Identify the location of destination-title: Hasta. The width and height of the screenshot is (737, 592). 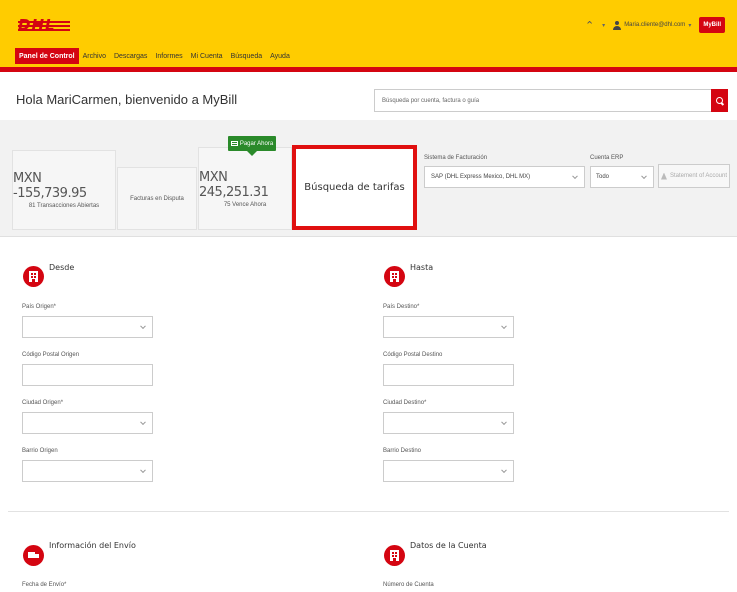
(422, 267).